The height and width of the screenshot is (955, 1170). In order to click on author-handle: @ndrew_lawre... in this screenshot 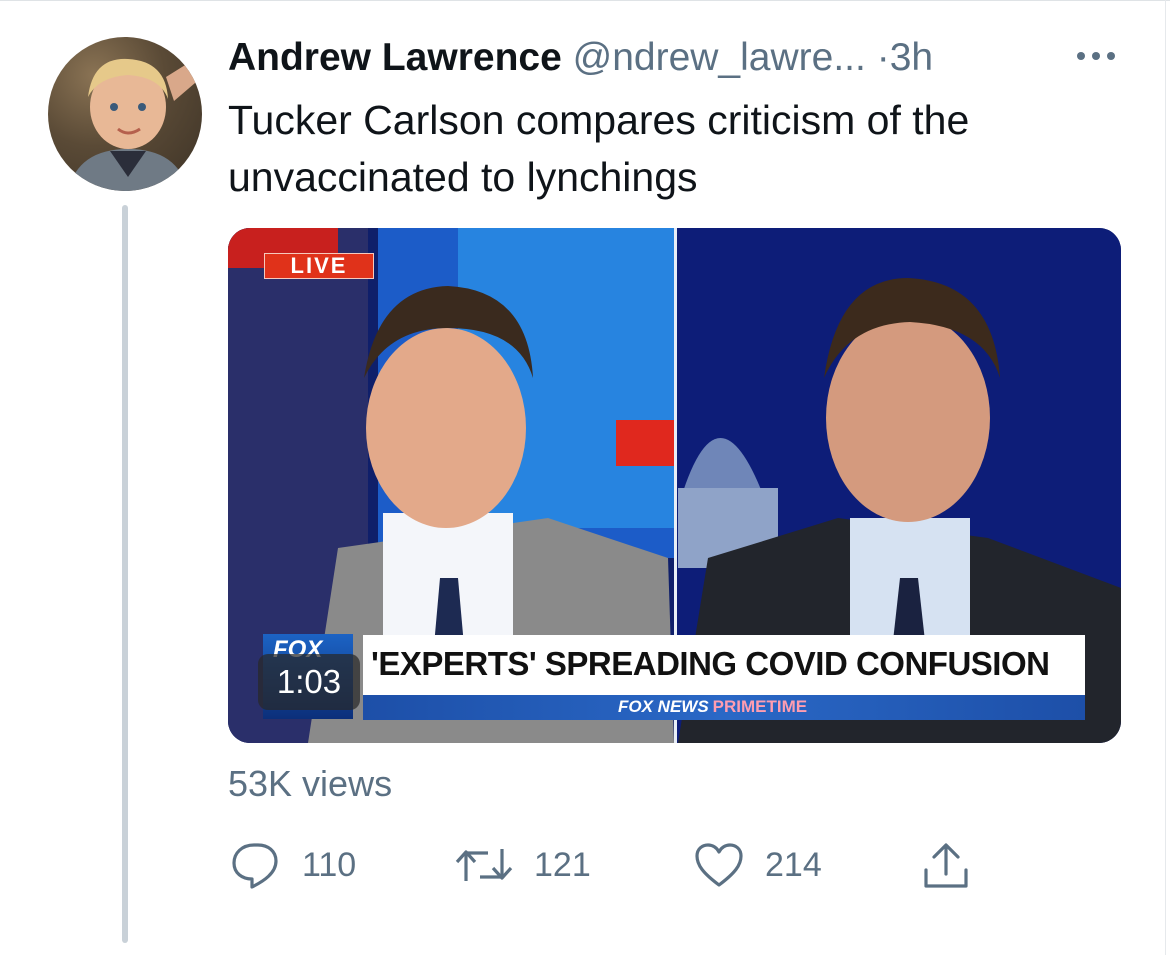, I will do `click(719, 57)`.